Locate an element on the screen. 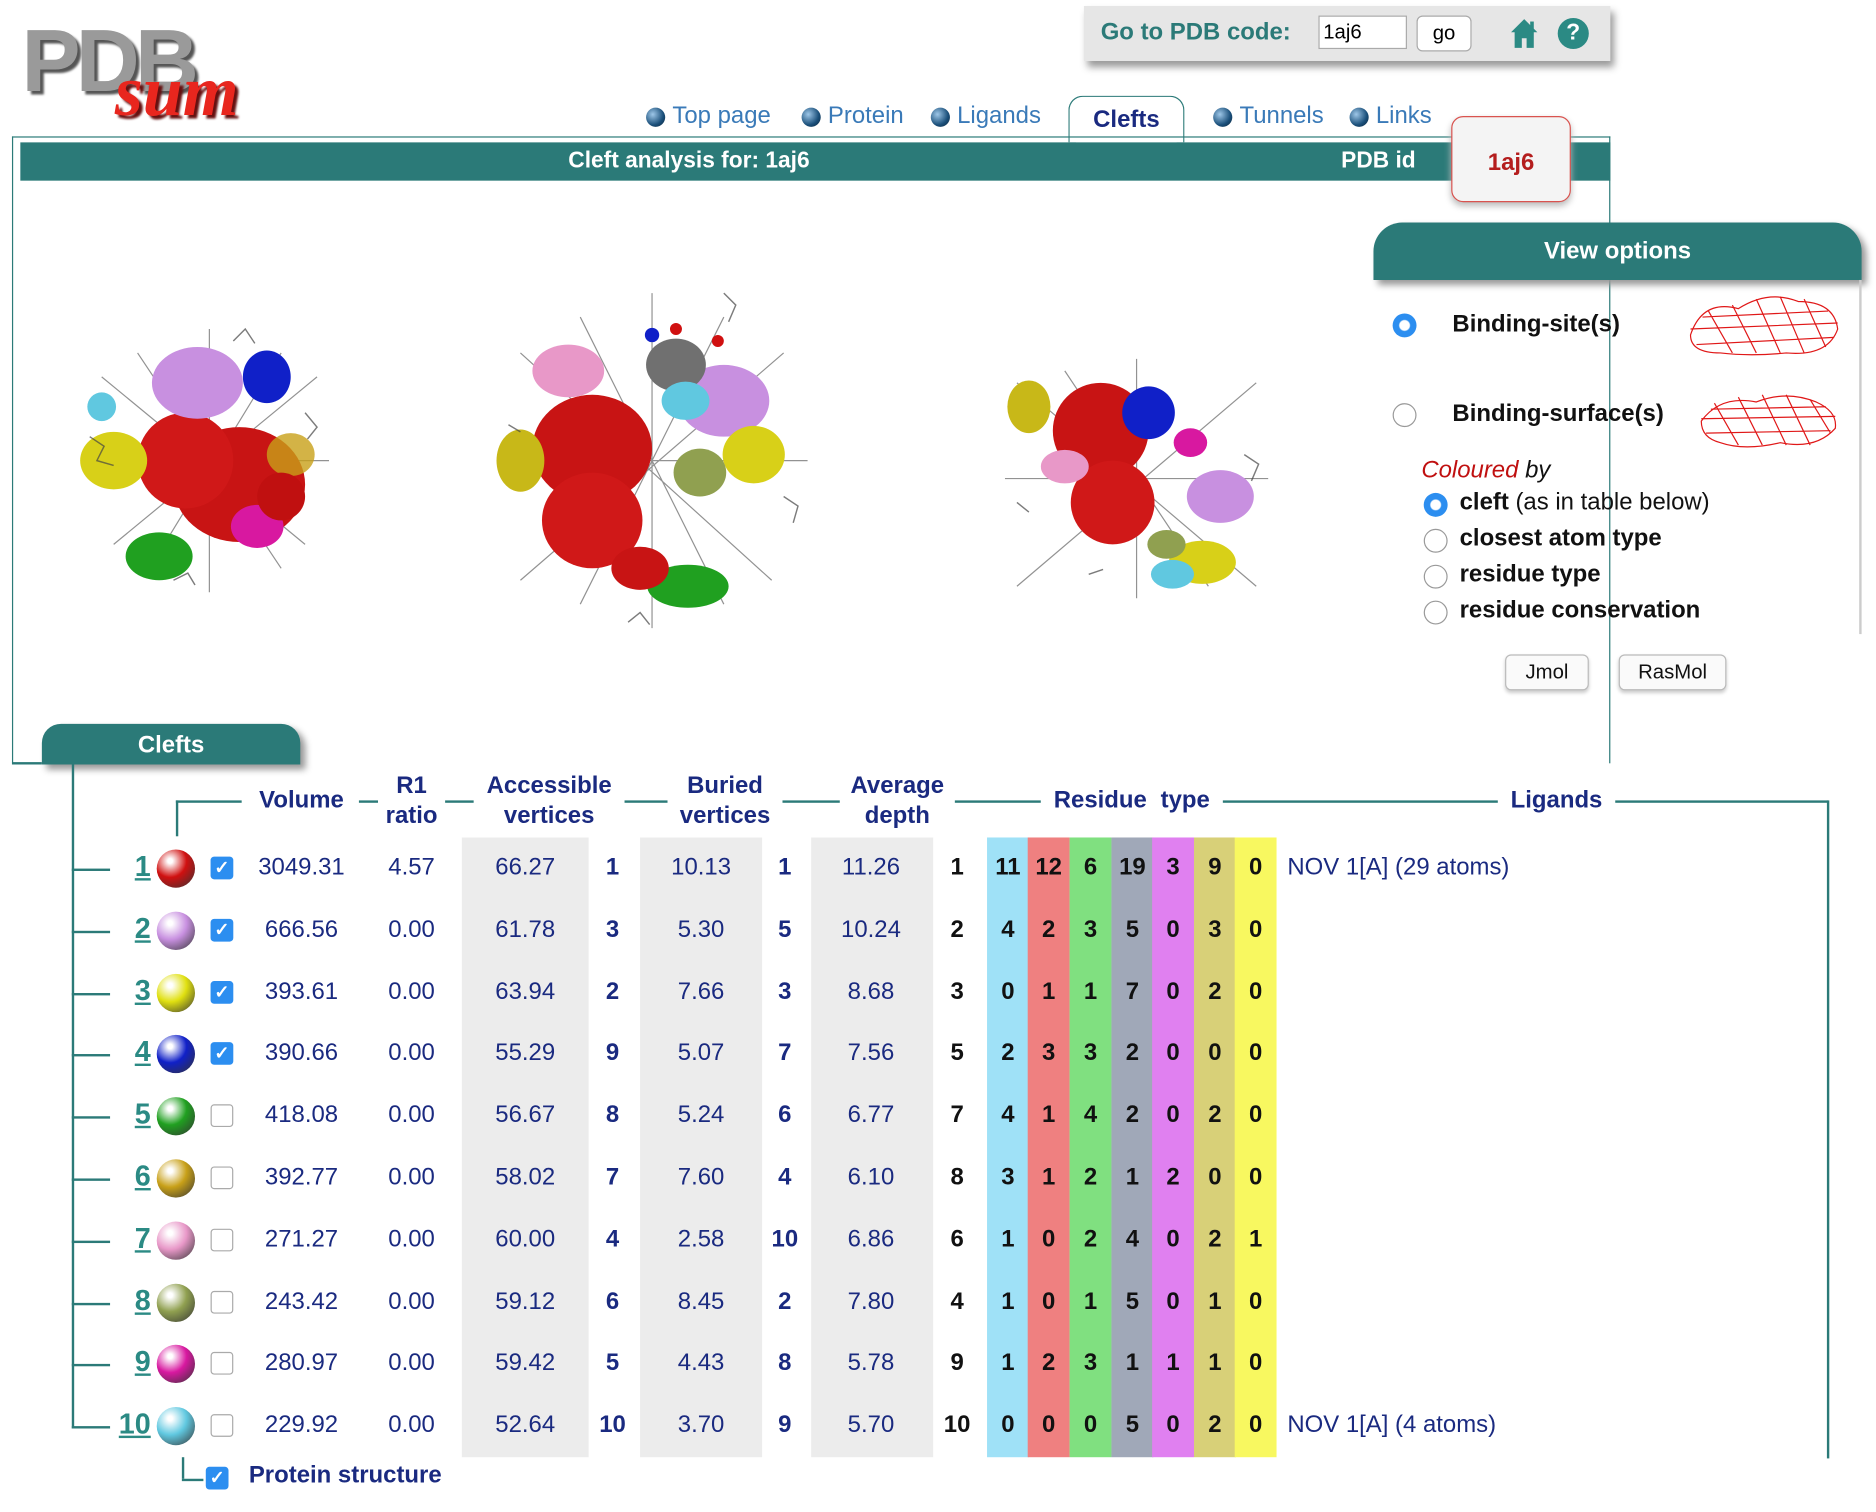  header-word: Residue is located at coordinates (1100, 800).